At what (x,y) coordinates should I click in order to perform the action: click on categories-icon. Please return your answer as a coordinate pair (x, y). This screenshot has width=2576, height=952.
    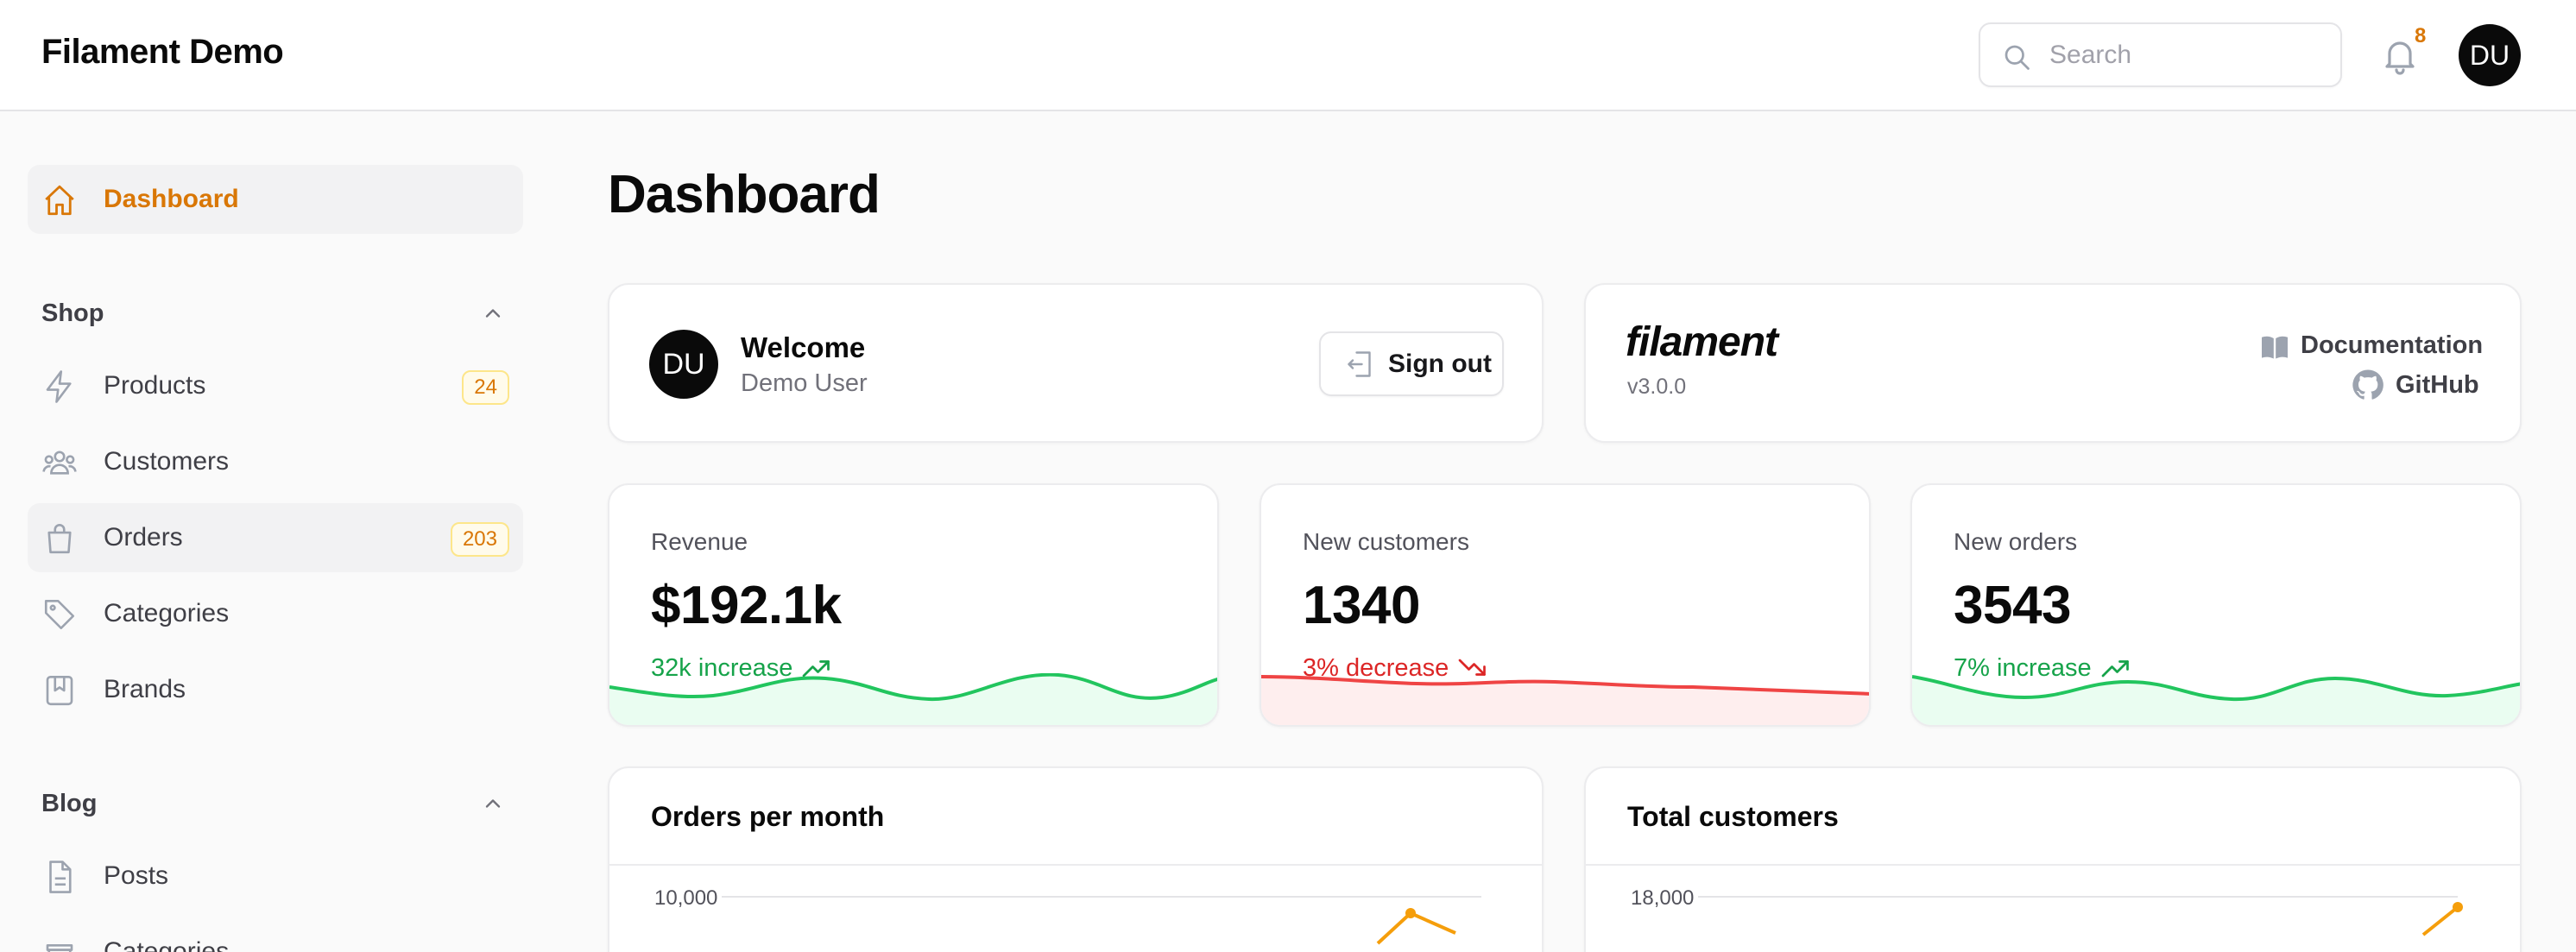
    Looking at the image, I should click on (59, 947).